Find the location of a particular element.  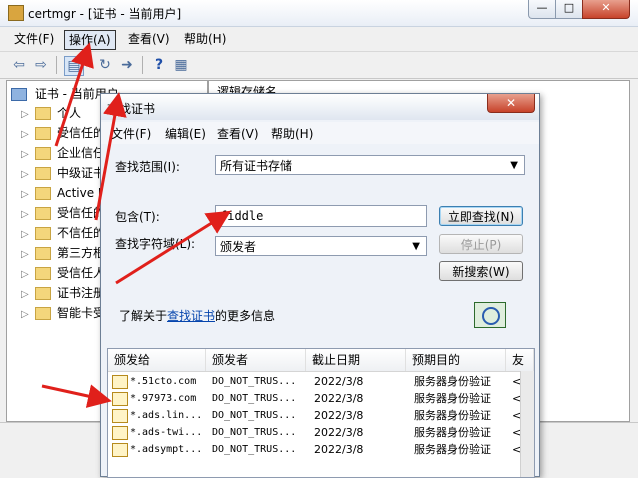

new-search-button: 新搜索(W) is located at coordinates (481, 271).